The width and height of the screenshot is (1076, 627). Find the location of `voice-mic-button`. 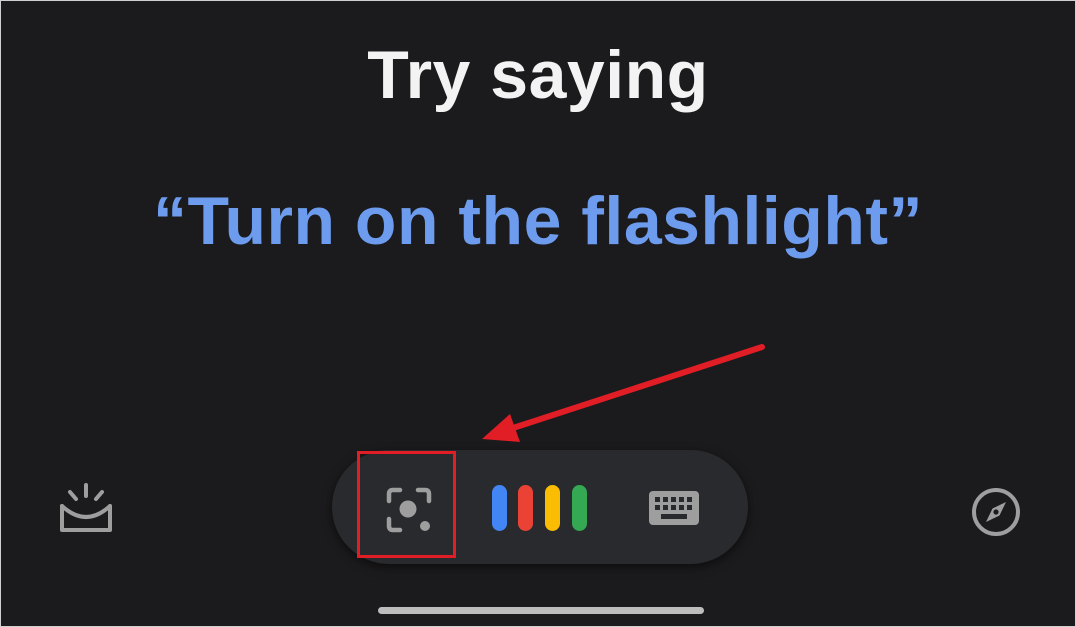

voice-mic-button is located at coordinates (540, 509).